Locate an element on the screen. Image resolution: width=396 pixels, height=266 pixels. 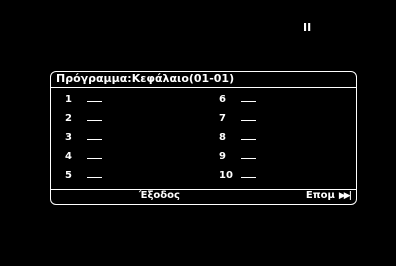
slot-number: 4 is located at coordinates (68, 156).